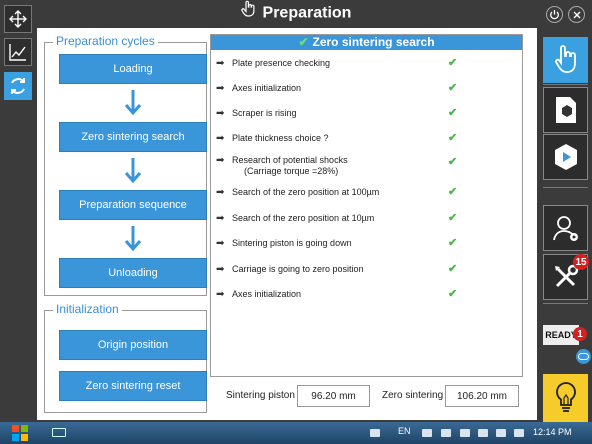  I want to click on tray-speaker-icon, so click(519, 433).